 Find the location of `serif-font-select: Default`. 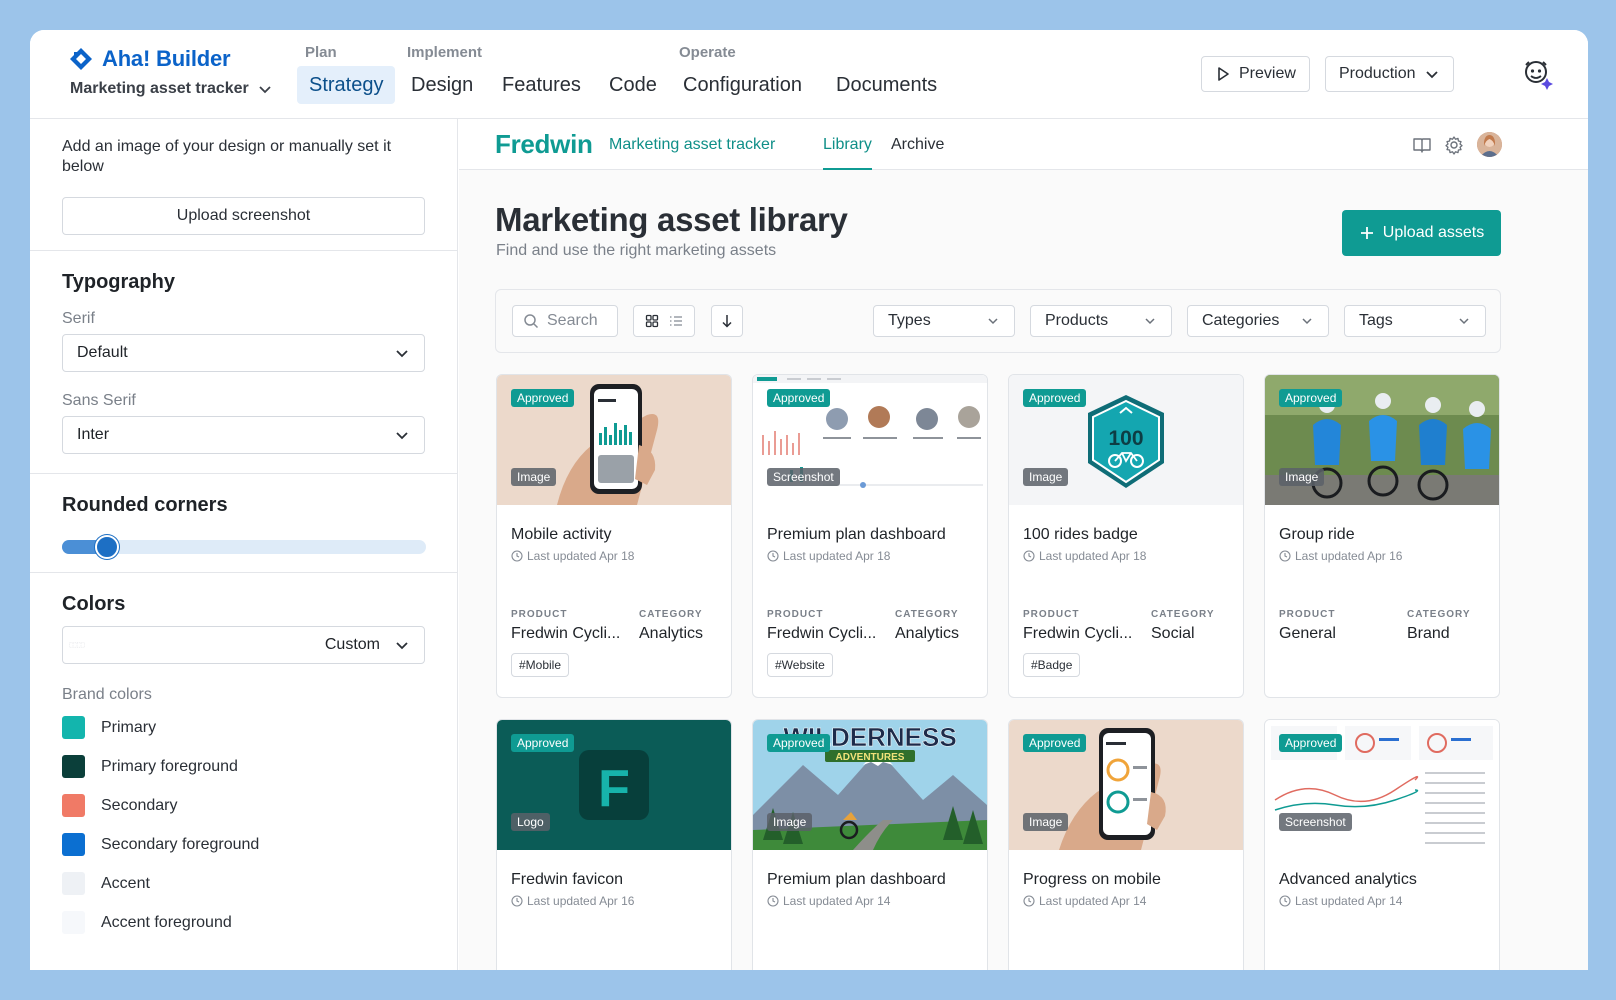

serif-font-select: Default is located at coordinates (243, 353).